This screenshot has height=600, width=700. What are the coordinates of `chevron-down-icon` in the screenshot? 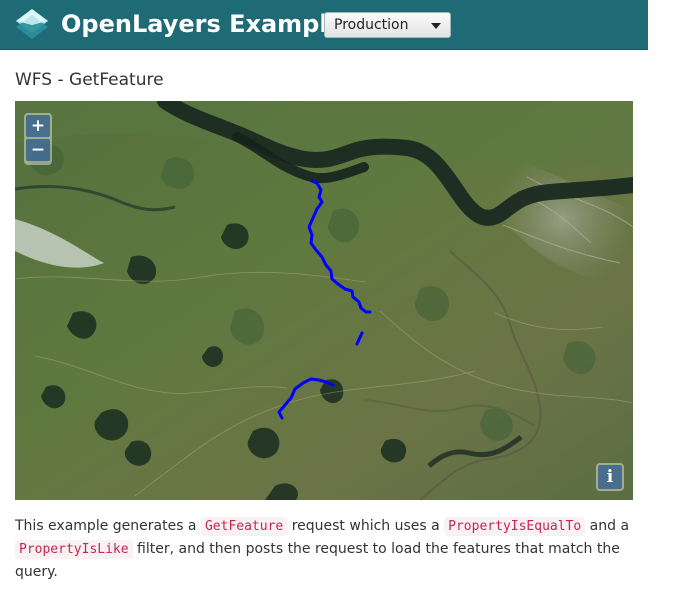 It's located at (436, 26).